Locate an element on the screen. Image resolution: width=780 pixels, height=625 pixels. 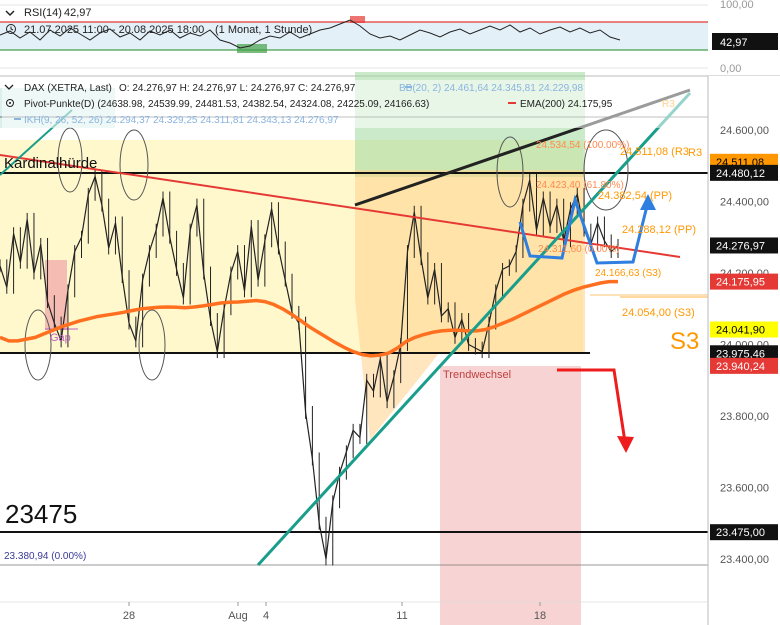
pivot-label: 24.288,12 (PP) is located at coordinates (659, 230).